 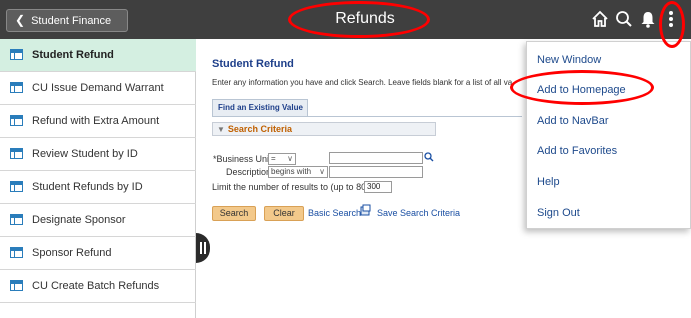 I want to click on sidebar-item-cu-issue-demand-warrant: CU Issue Demand Warrant, so click(x=98, y=88).